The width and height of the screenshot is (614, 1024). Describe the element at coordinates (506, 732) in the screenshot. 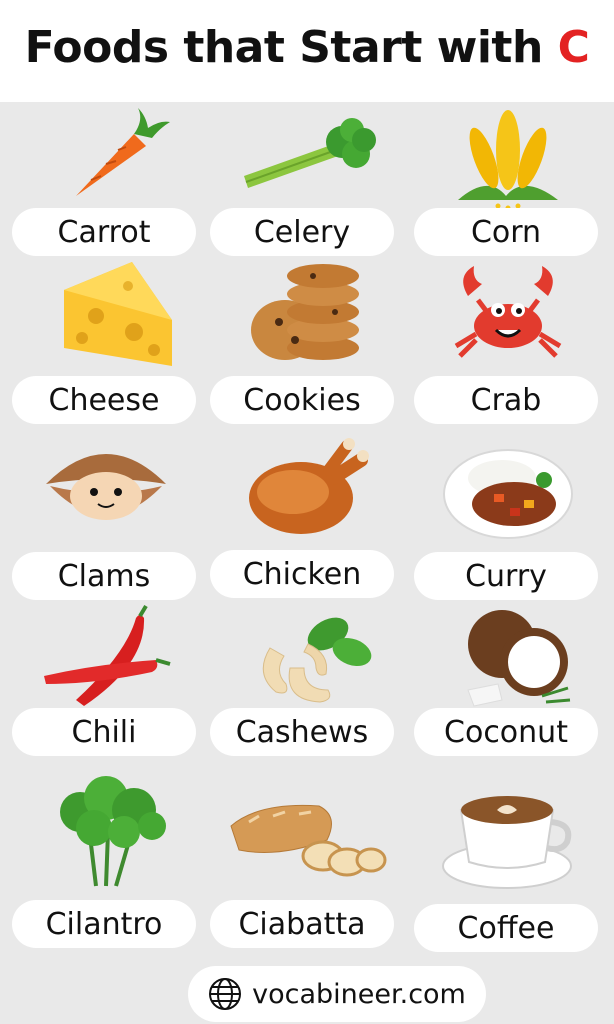

I see `food-label: Coconut` at that location.